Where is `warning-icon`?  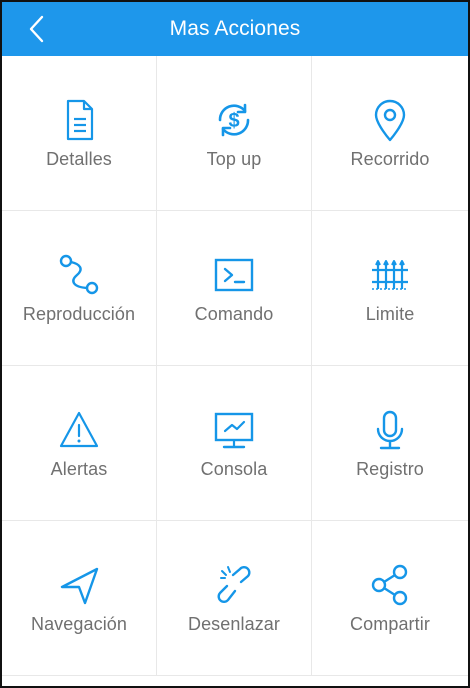
warning-icon is located at coordinates (79, 429).